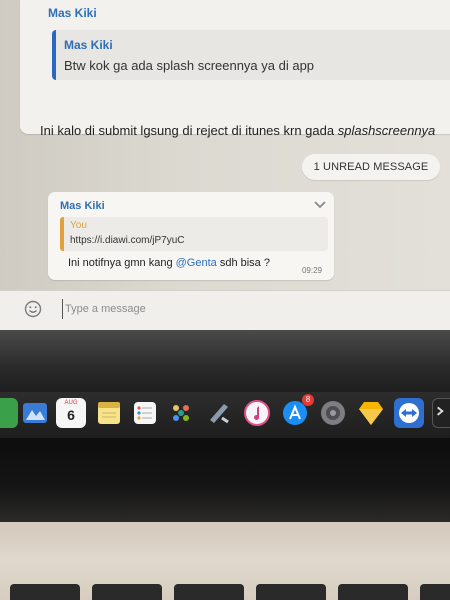 Image resolution: width=450 pixels, height=600 pixels. I want to click on quoted-message: You https://i.diawi.com/jP7yuC, so click(194, 234).